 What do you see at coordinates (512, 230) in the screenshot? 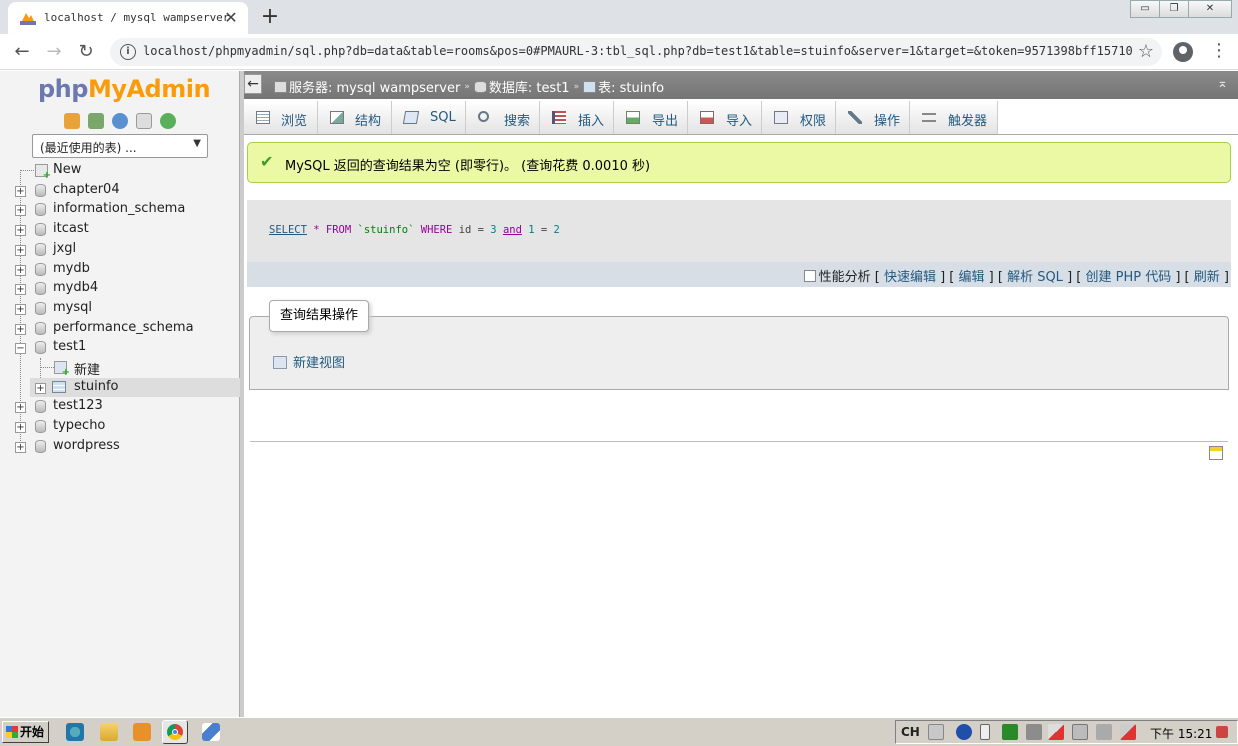
I see `sql-keyword-and: and` at bounding box center [512, 230].